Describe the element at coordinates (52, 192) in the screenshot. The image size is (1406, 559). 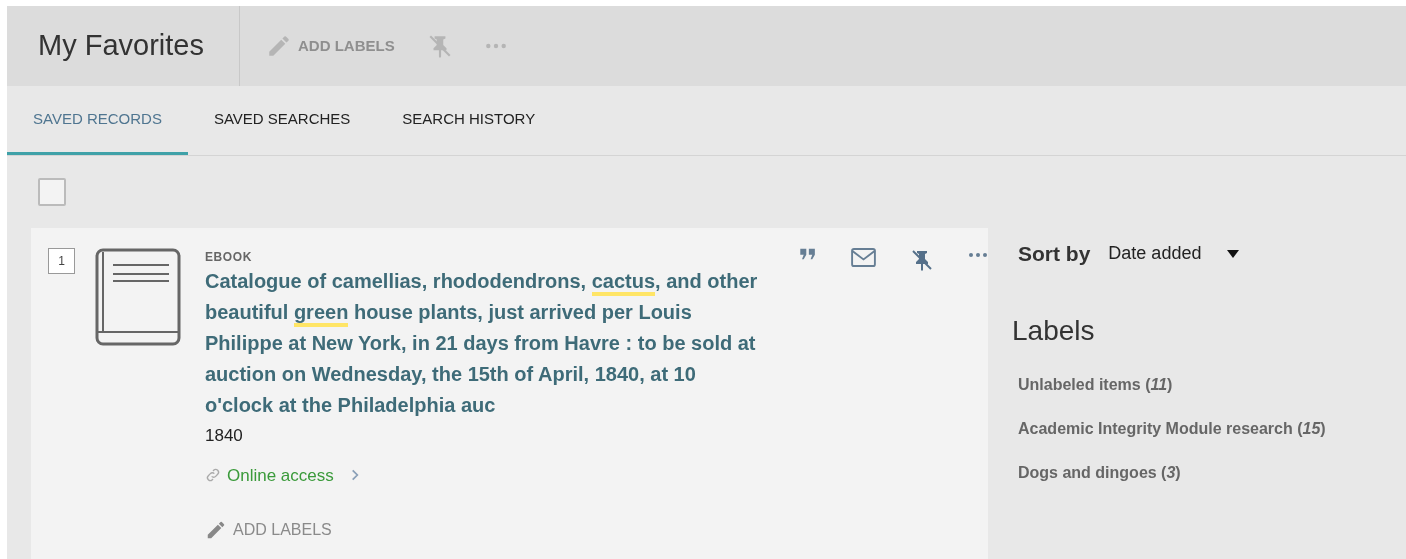
I see `select-all-checkbox` at that location.